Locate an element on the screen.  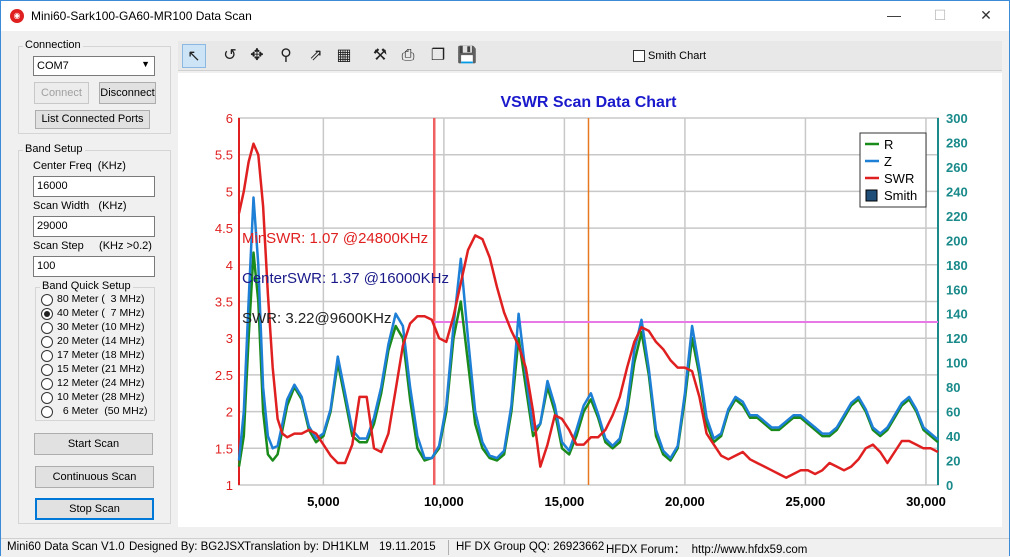
export-image-icon: ⇗ is located at coordinates (316, 56).